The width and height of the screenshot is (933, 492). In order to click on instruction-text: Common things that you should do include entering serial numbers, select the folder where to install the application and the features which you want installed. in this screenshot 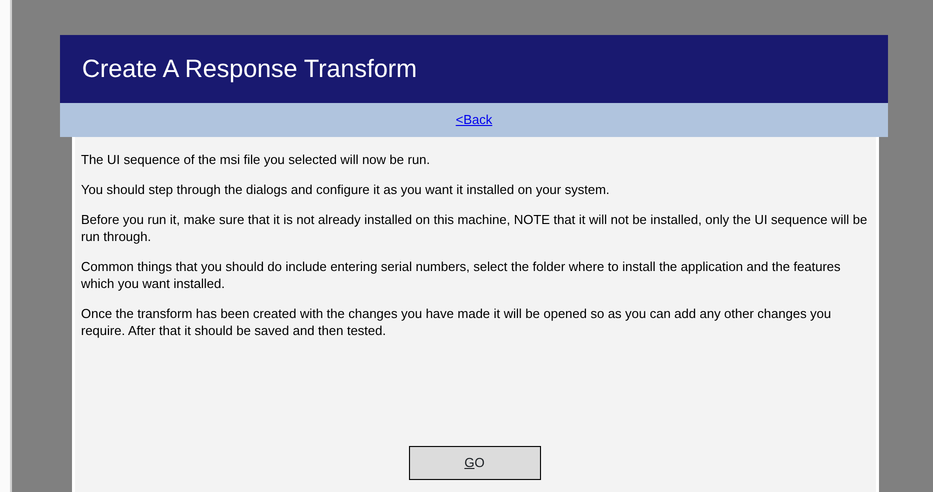, I will do `click(461, 275)`.